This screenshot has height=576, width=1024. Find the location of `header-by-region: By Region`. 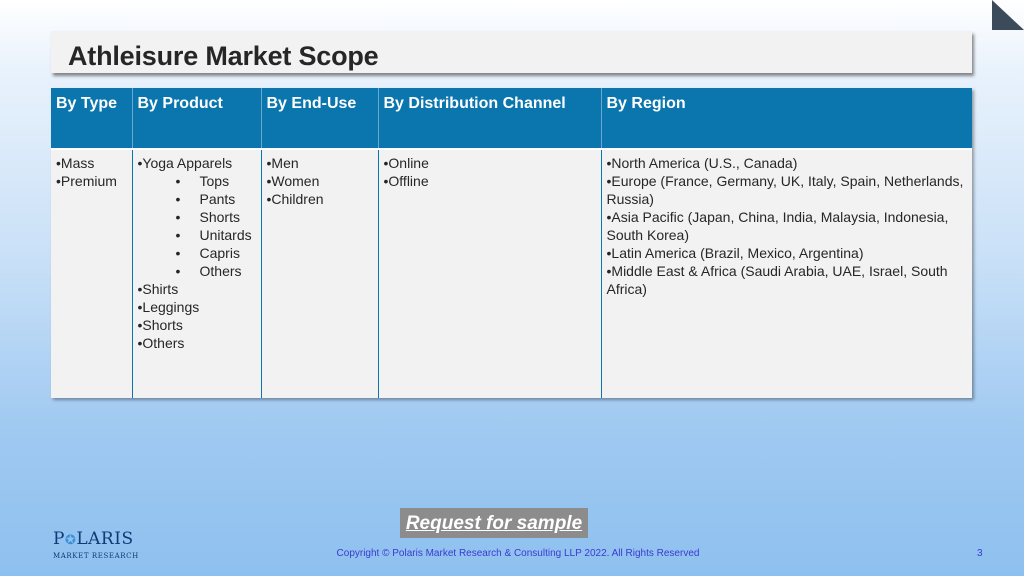

header-by-region: By Region is located at coordinates (786, 119).